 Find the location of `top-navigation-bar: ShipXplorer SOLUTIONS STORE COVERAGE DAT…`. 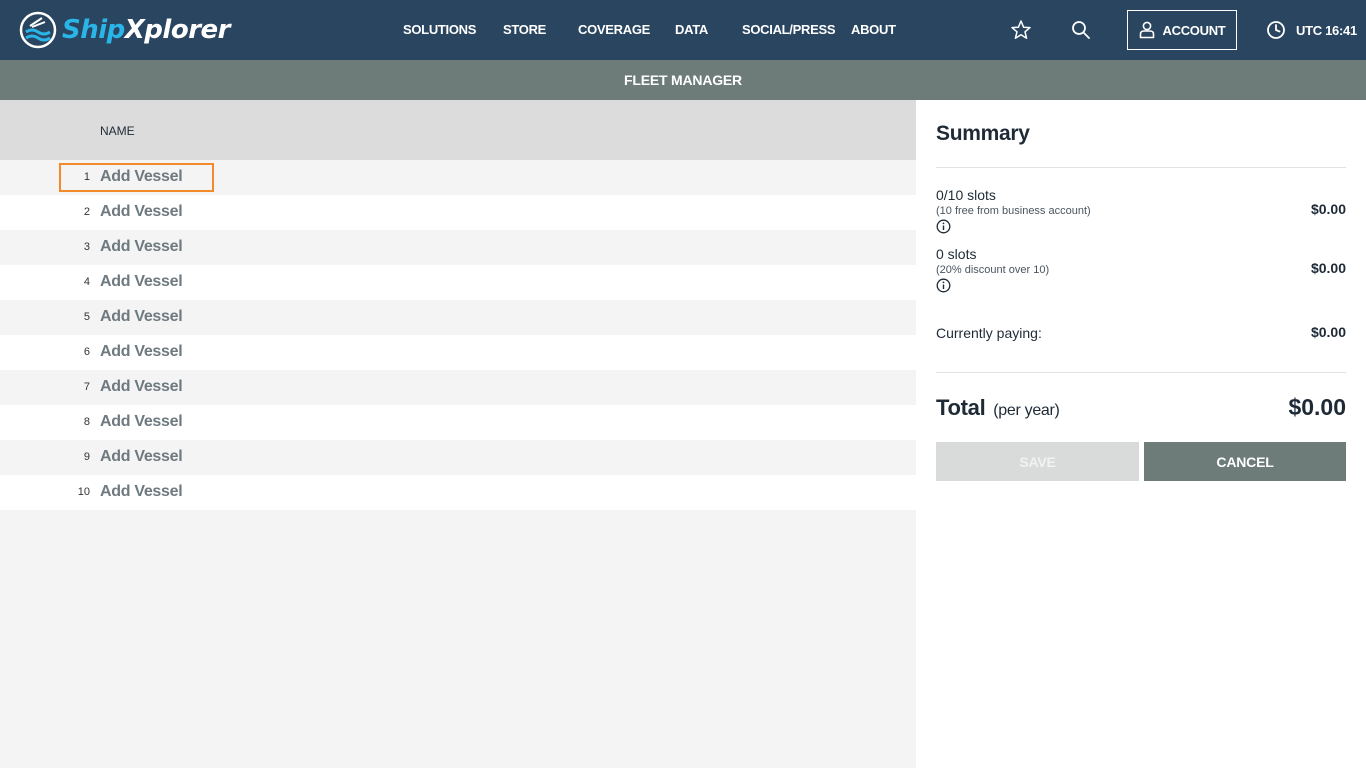

top-navigation-bar: ShipXplorer SOLUTIONS STORE COVERAGE DAT… is located at coordinates (683, 30).